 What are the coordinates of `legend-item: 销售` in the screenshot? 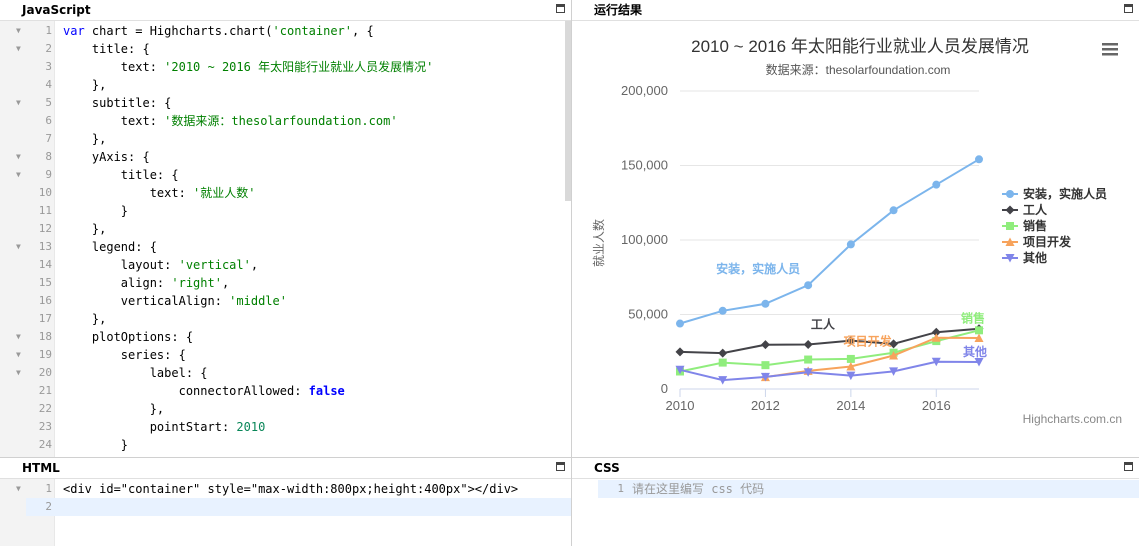 It's located at (1024, 225).